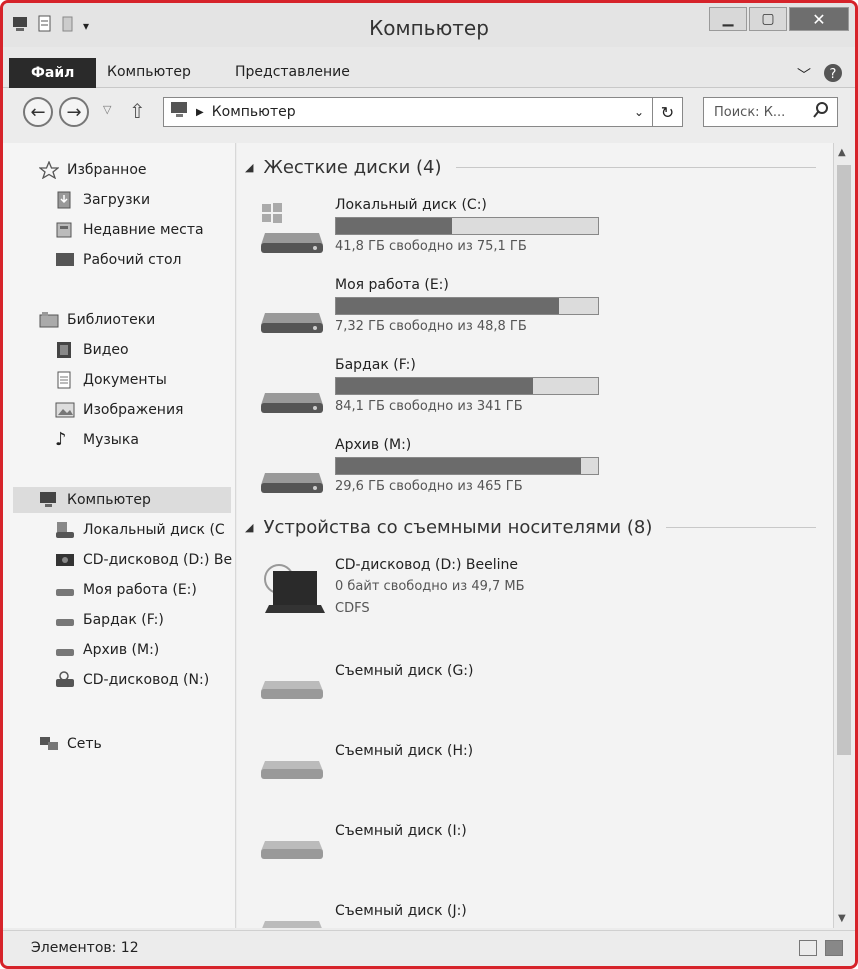  Describe the element at coordinates (143, 560) in the screenshot. I see `nav-cd-drive-d: CD-дисковод (D:) Be` at that location.